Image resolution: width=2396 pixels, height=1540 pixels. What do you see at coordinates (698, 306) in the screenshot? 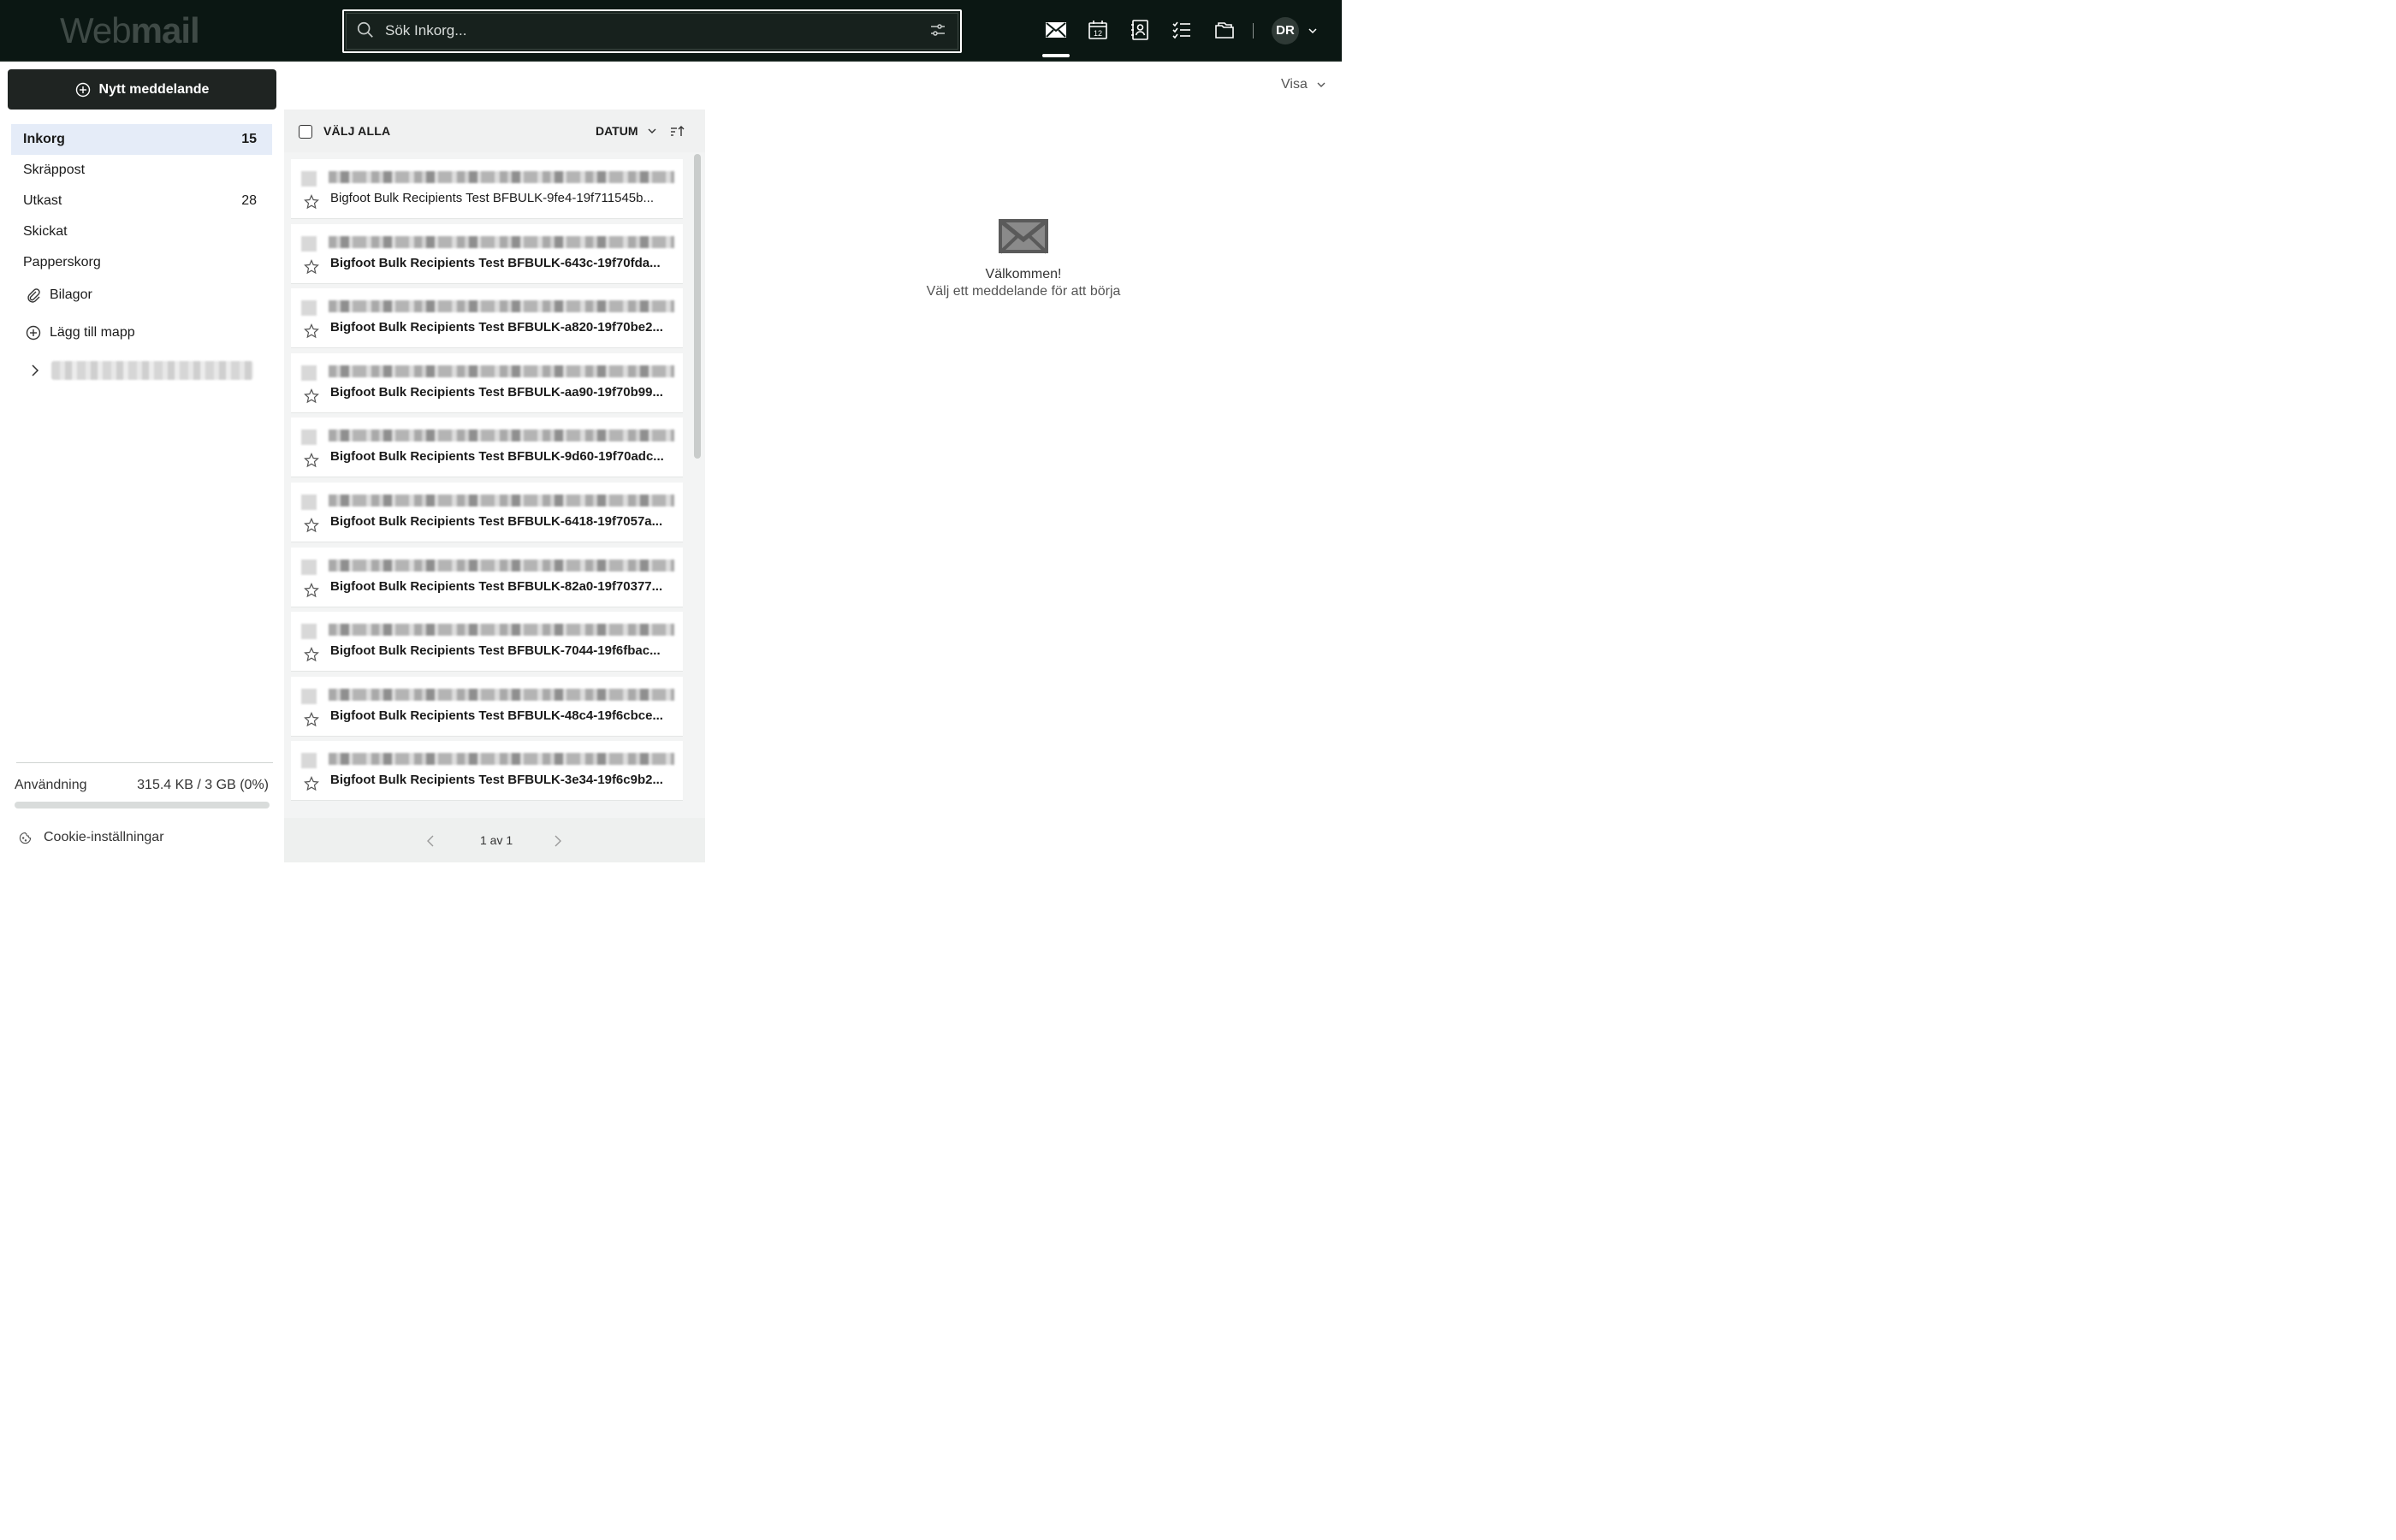
I see `list-scrollbar` at bounding box center [698, 306].